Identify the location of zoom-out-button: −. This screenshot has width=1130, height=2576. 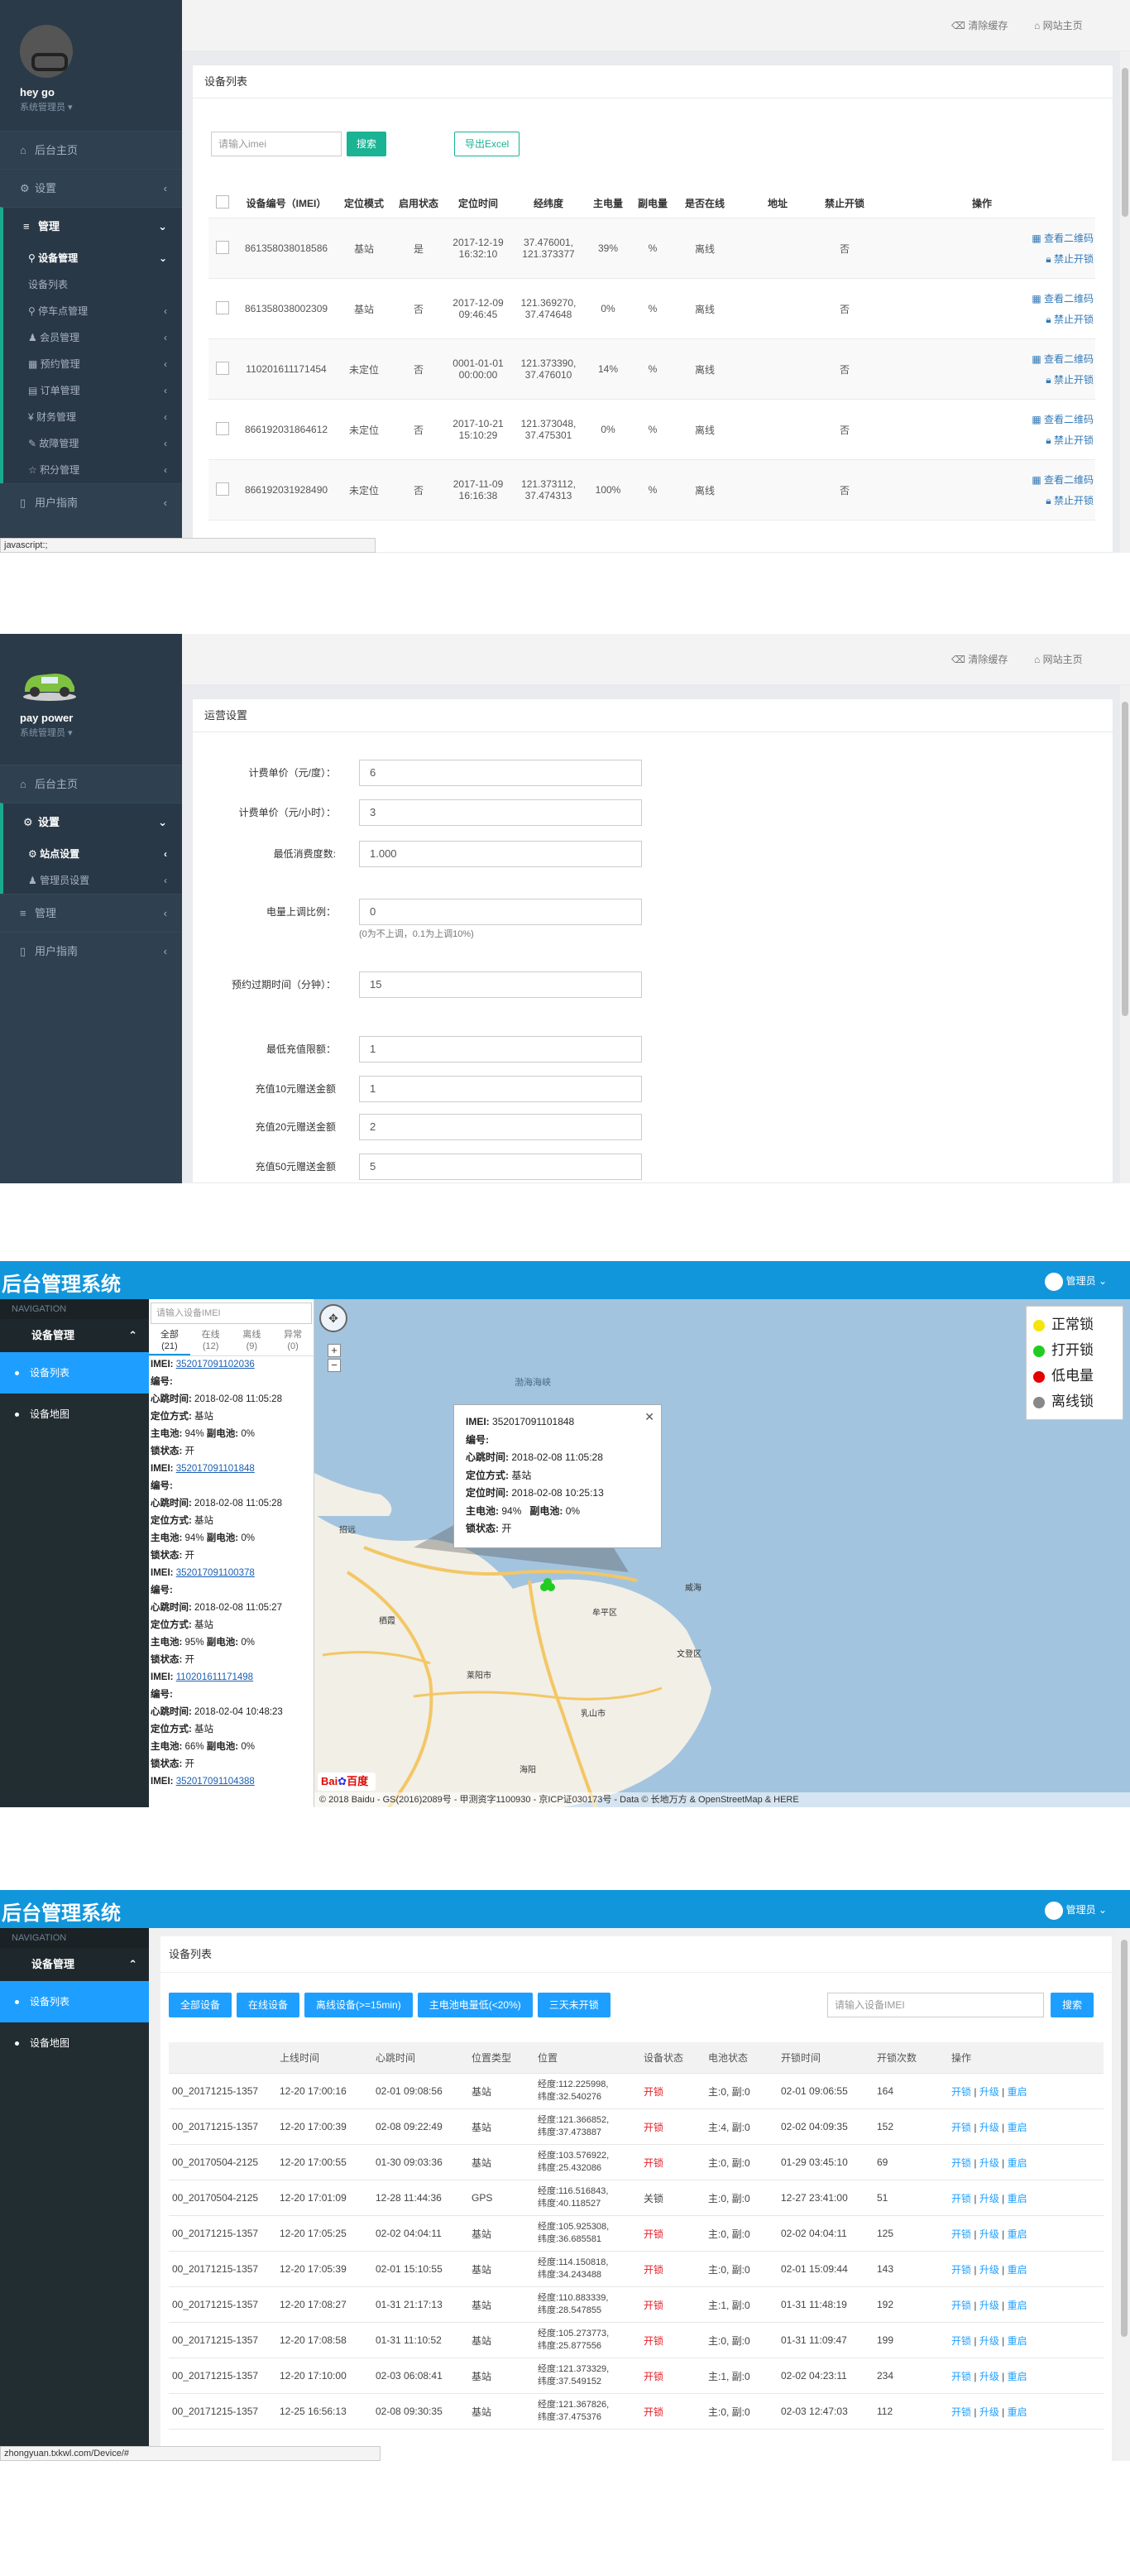
(334, 1365).